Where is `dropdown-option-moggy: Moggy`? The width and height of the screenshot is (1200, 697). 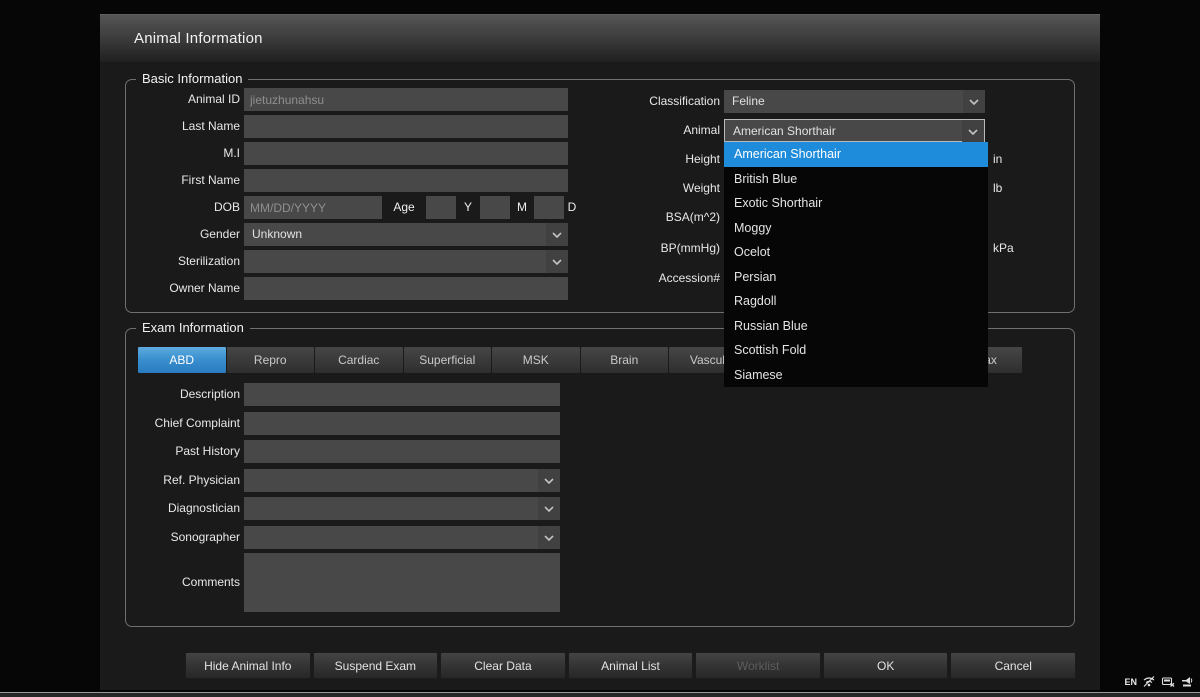
dropdown-option-moggy: Moggy is located at coordinates (856, 228).